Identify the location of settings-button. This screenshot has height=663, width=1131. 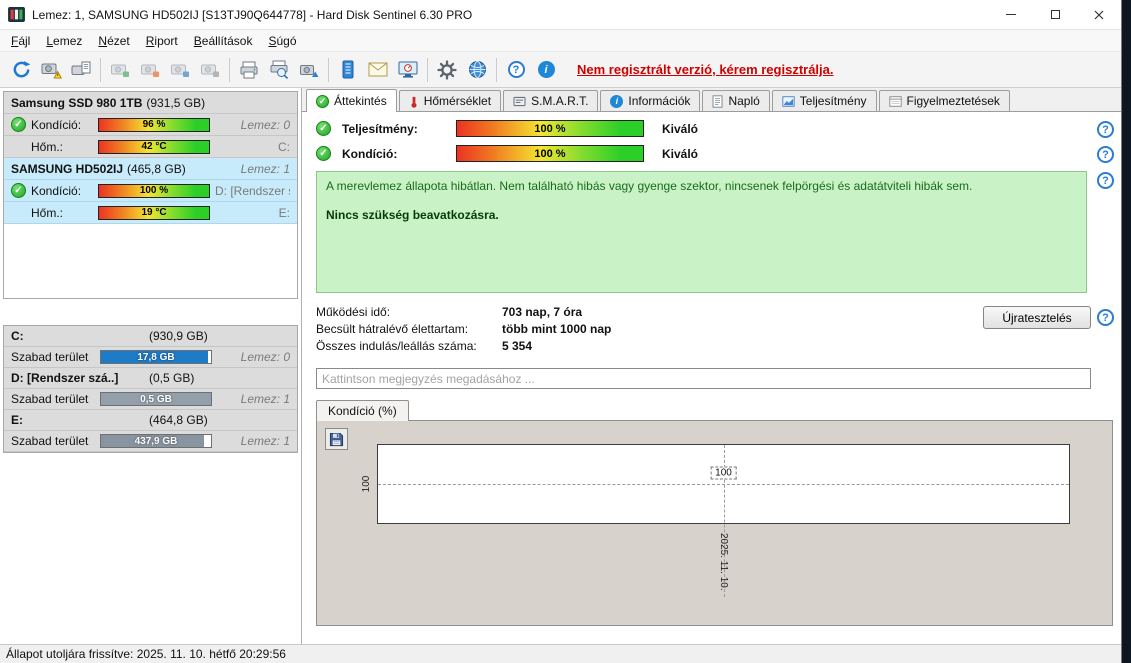
(447, 70).